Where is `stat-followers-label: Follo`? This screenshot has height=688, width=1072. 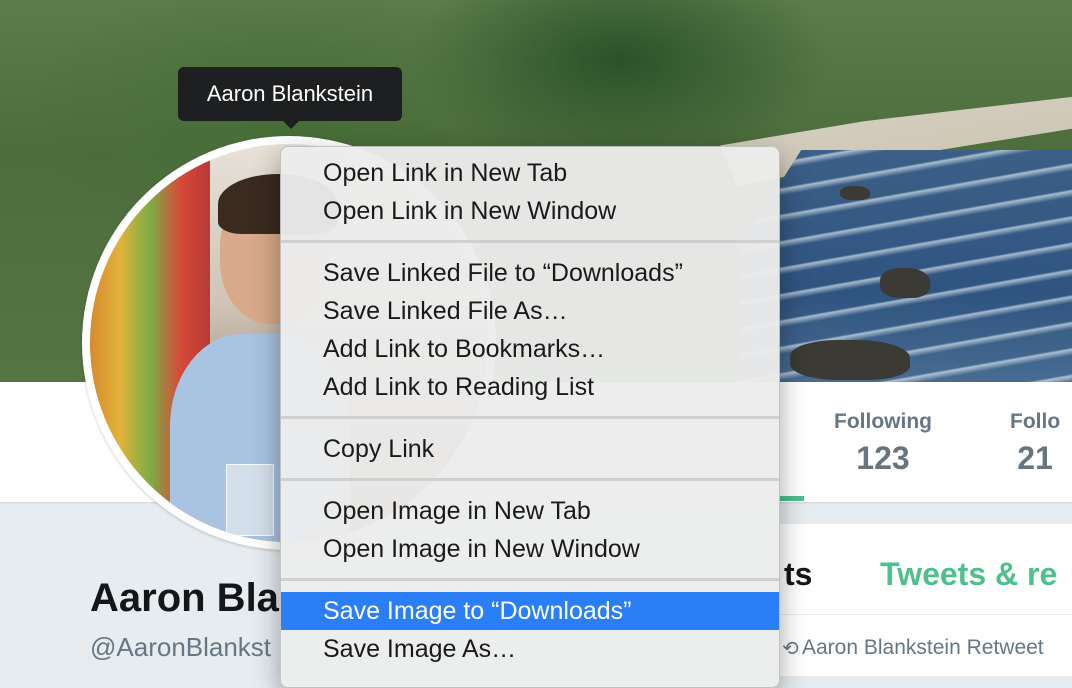 stat-followers-label: Follo is located at coordinates (1035, 421).